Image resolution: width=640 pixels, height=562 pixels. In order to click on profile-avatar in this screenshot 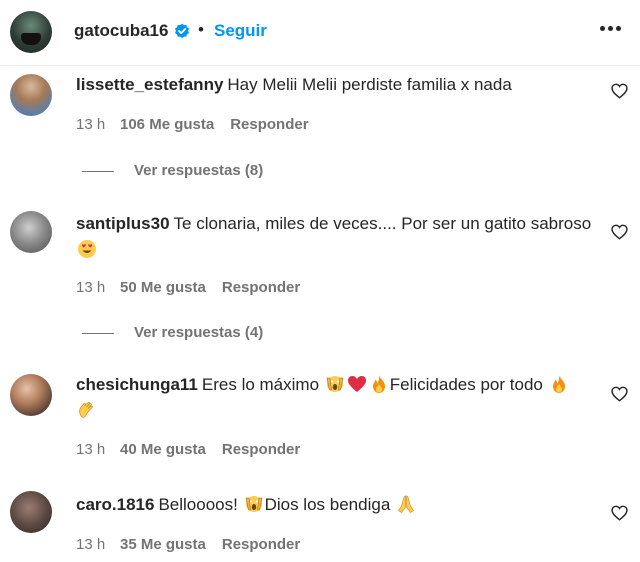, I will do `click(31, 32)`.